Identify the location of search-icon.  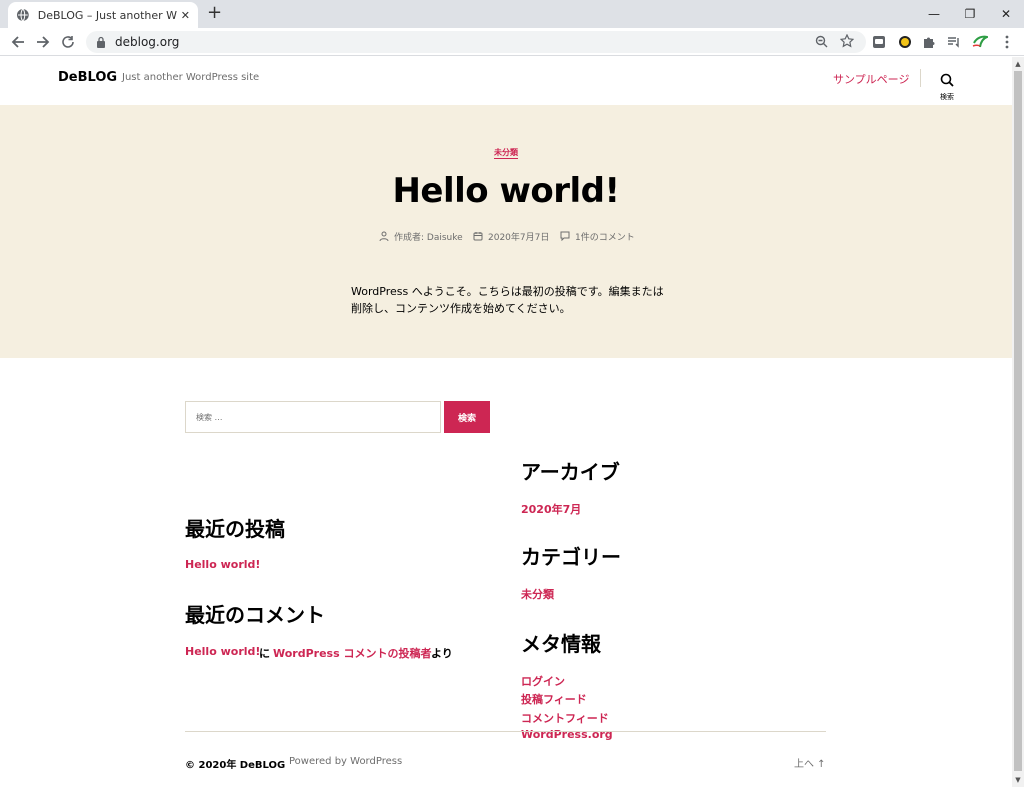
(947, 80).